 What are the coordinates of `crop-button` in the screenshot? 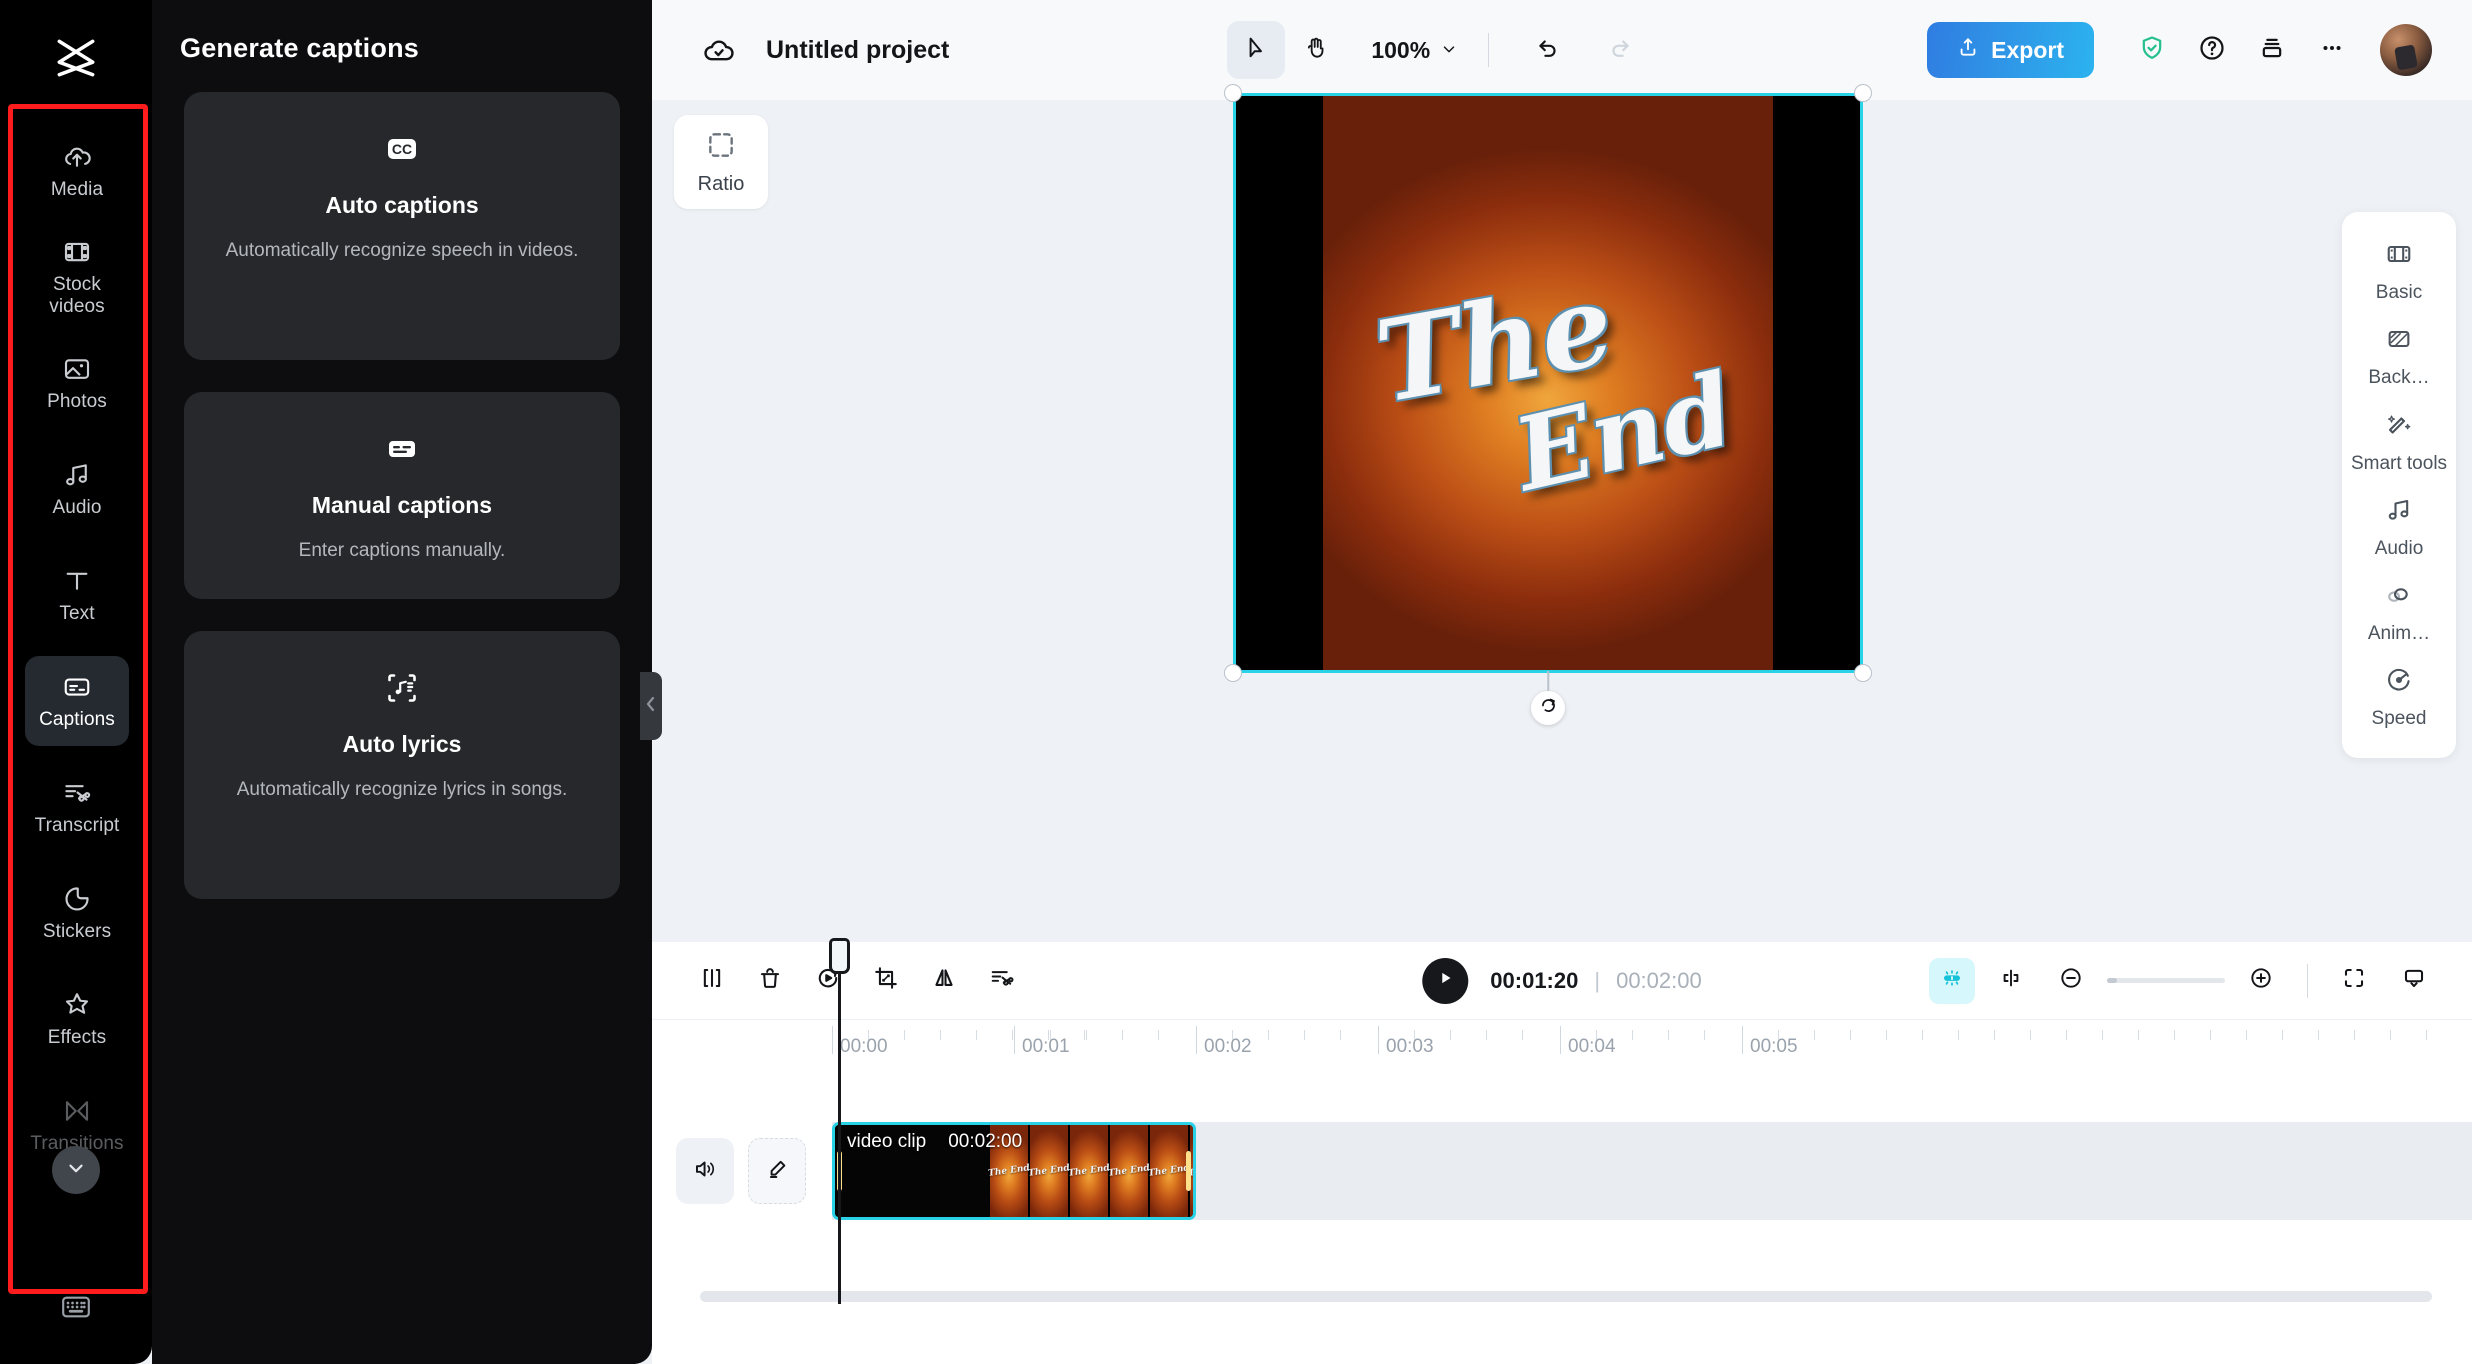 It's located at (886, 981).